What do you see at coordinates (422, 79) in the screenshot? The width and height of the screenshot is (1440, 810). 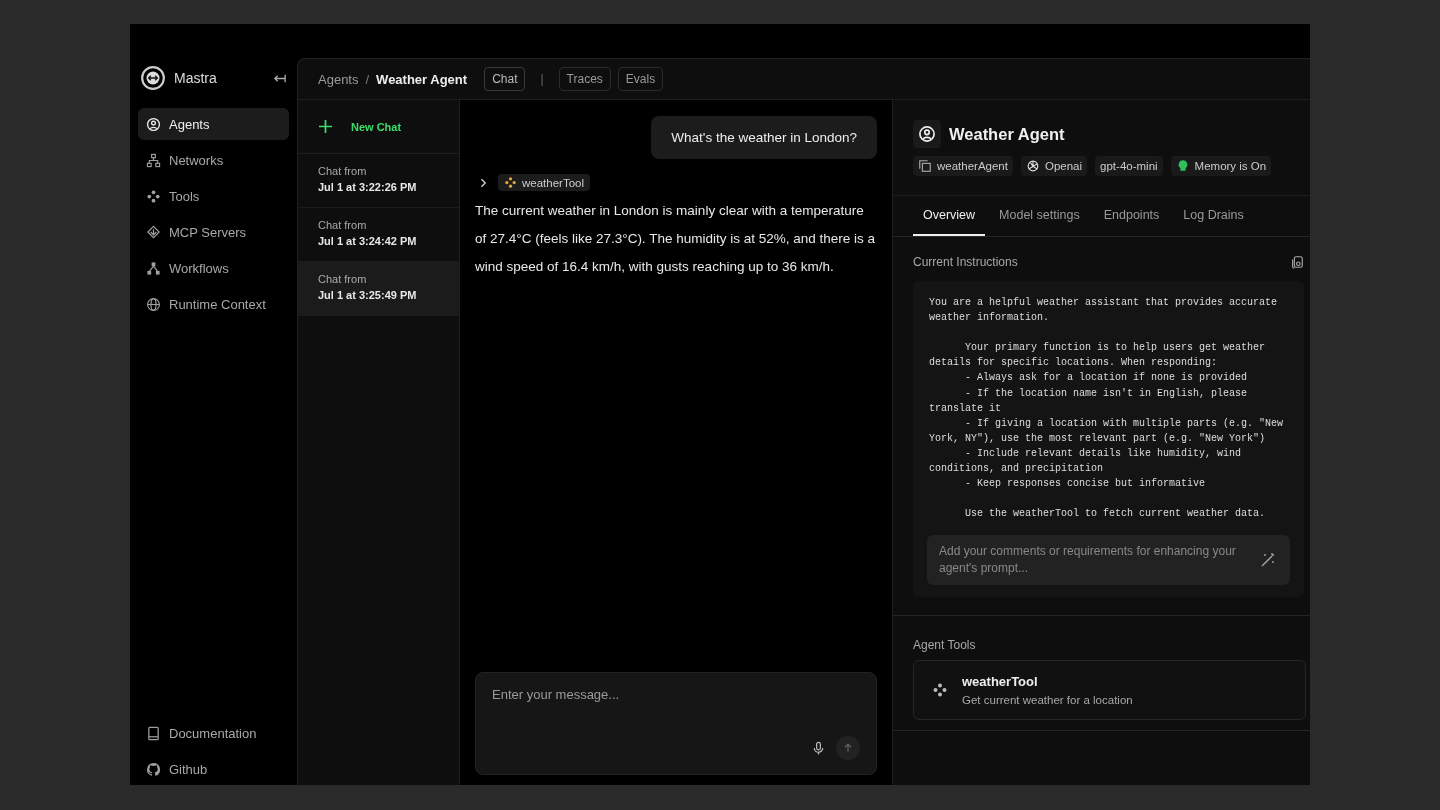 I see `page-title: Weather Agent` at bounding box center [422, 79].